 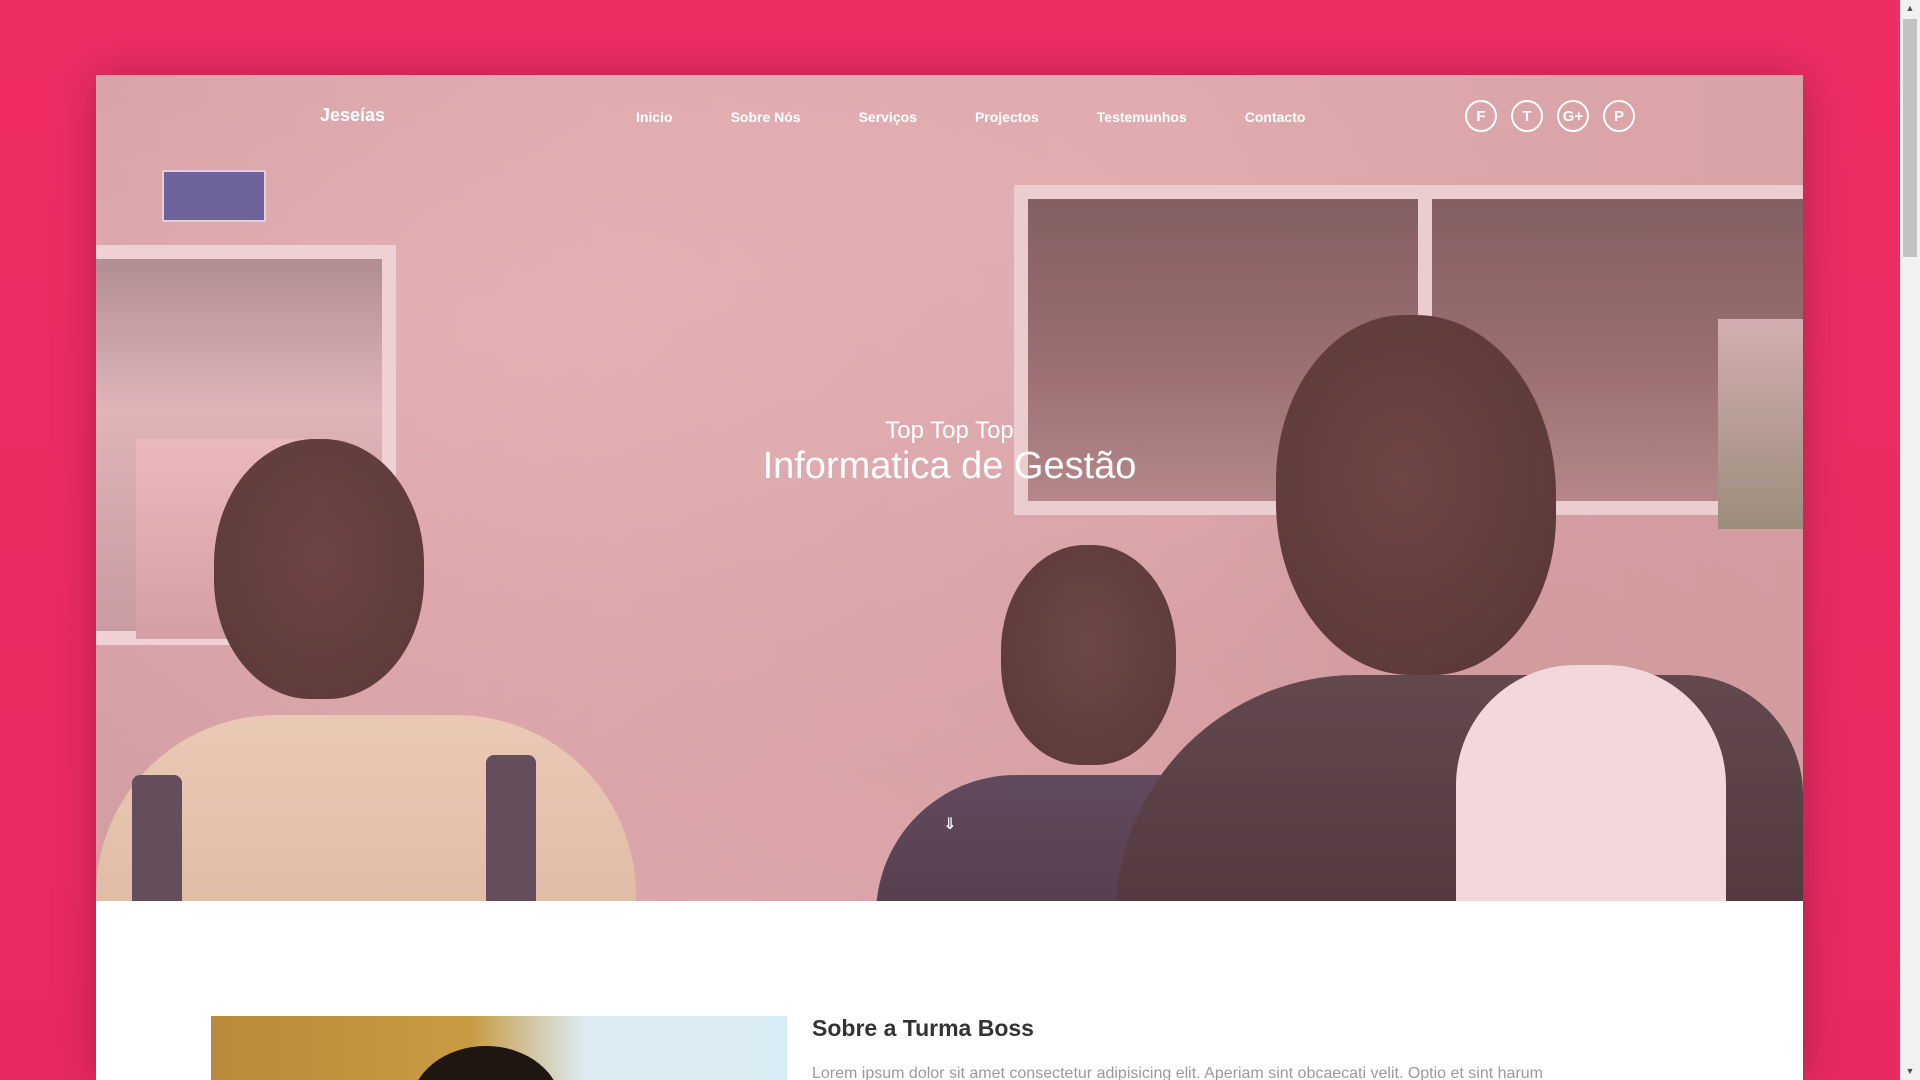 I want to click on google-plus-icon: G+, so click(x=1573, y=116).